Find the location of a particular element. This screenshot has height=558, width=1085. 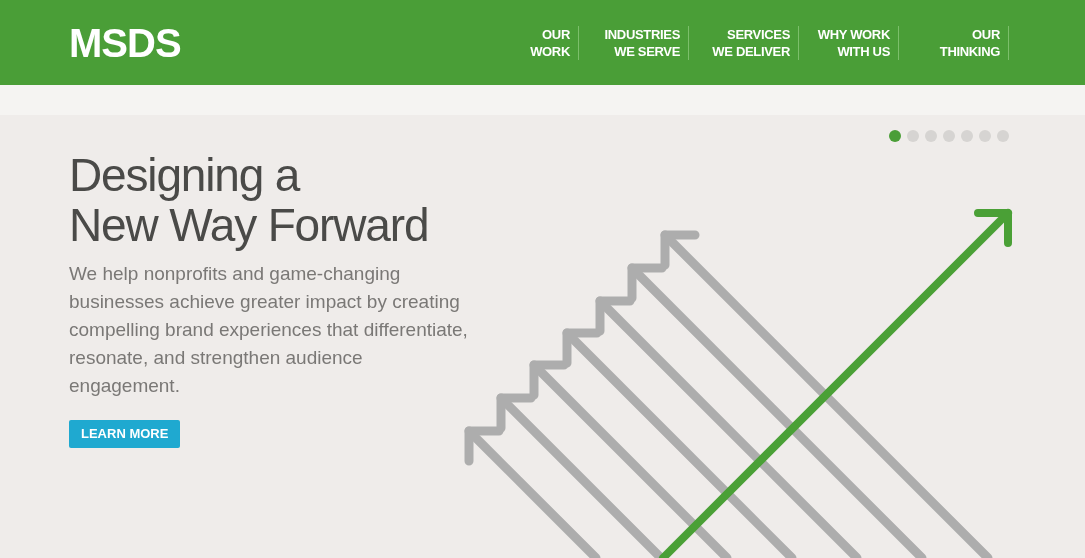

nav-link: SERVICES WE DELIVER is located at coordinates (744, 42).